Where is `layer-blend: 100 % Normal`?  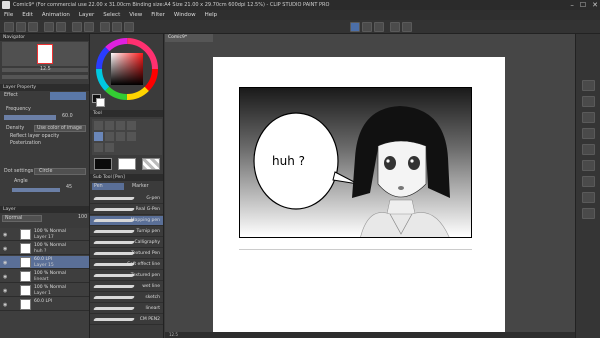
layer-blend: 100 % Normal is located at coordinates (50, 273).